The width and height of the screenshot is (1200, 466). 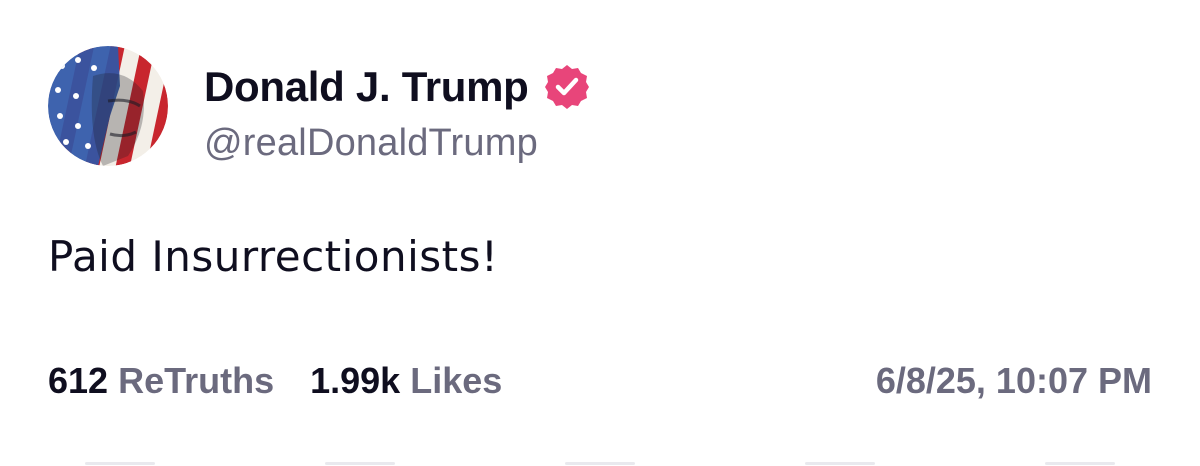 What do you see at coordinates (355, 380) in the screenshot?
I see `likes-count: 1.99k` at bounding box center [355, 380].